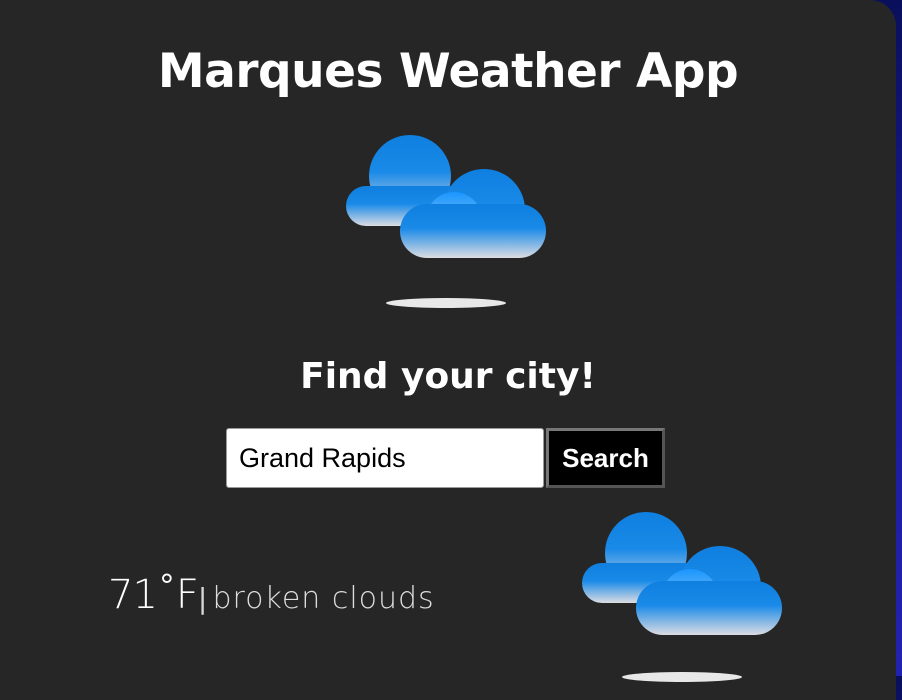  I want to click on temperature-value: 71˚F, so click(153, 595).